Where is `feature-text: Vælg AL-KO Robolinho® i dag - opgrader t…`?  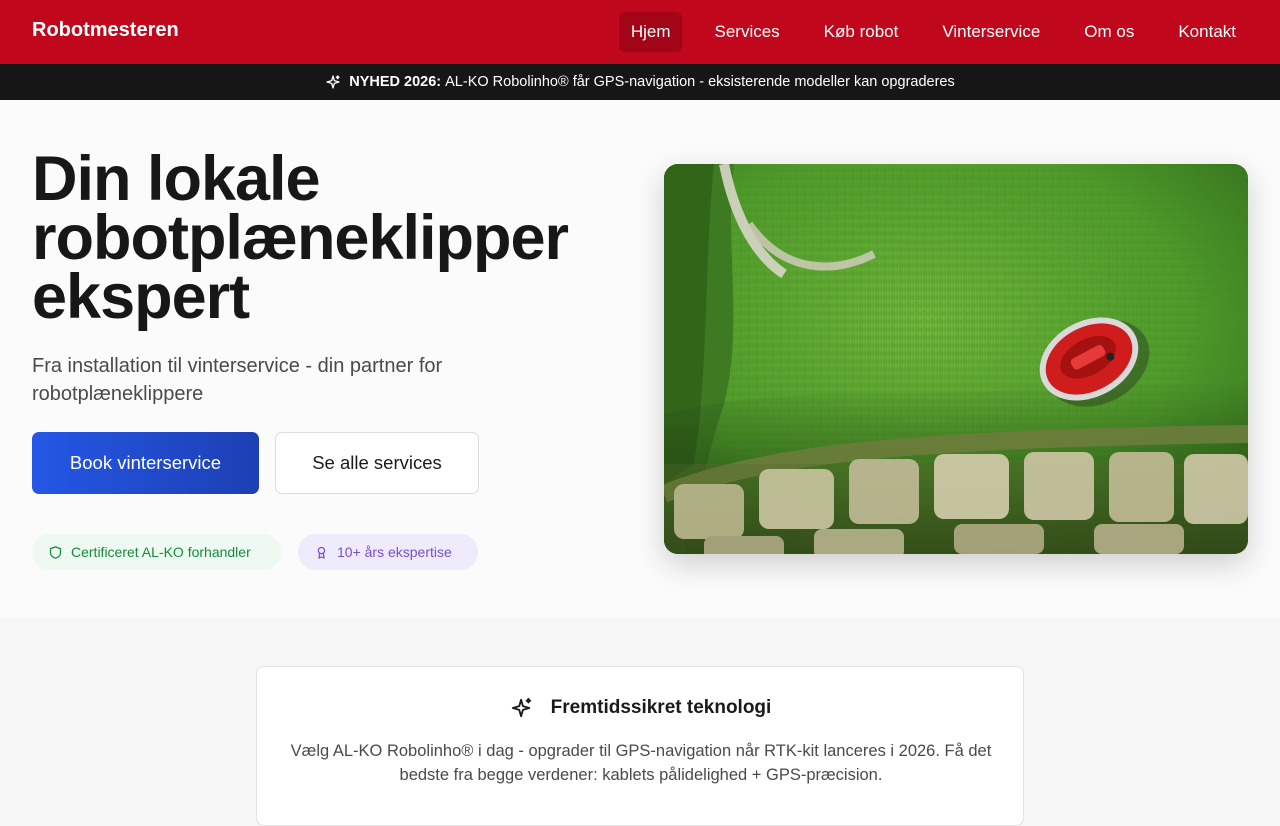 feature-text: Vælg AL-KO Robolinho® i dag - opgrader t… is located at coordinates (641, 763).